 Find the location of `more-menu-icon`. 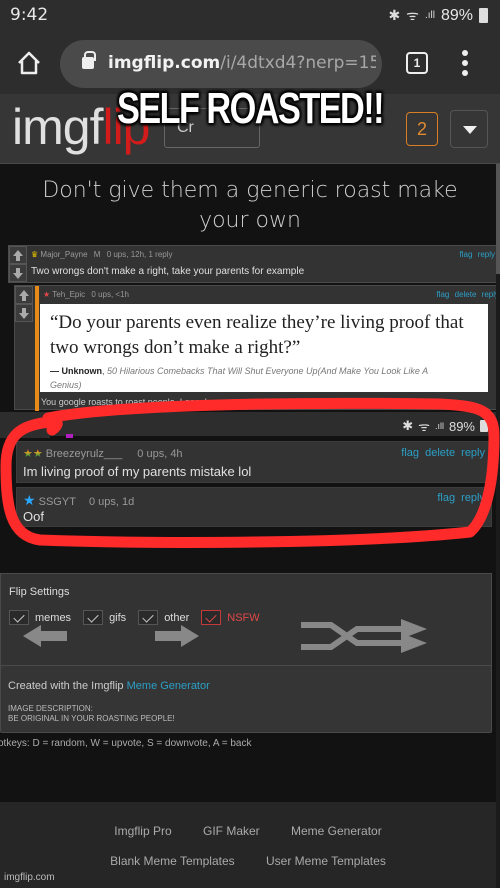

more-menu-icon is located at coordinates (465, 64).